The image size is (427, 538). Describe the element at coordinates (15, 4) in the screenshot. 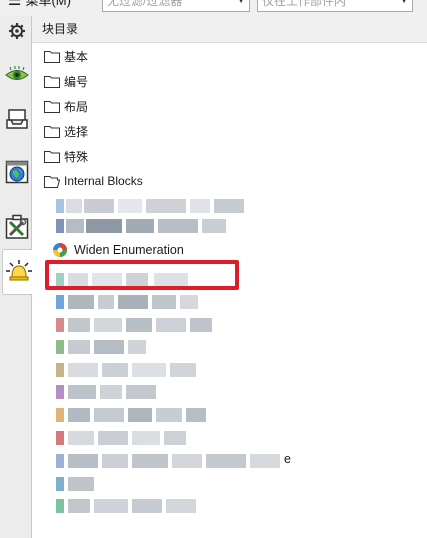

I see `hamburger-icon: ☰` at that location.